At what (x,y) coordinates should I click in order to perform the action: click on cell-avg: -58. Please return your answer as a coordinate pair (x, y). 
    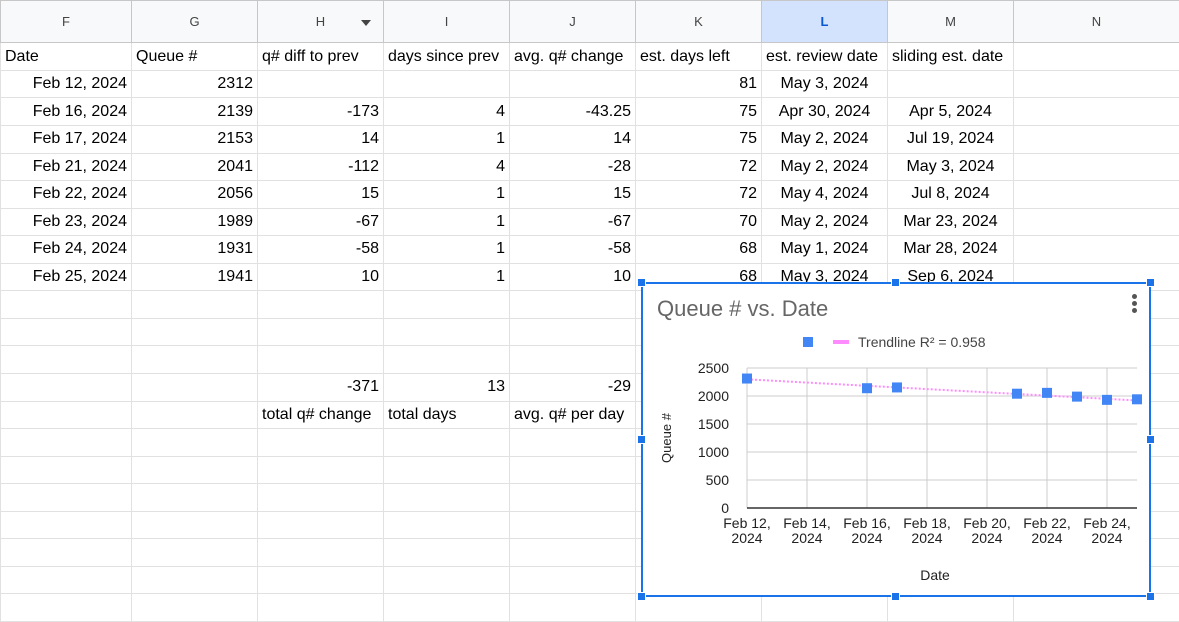
    Looking at the image, I should click on (572, 249).